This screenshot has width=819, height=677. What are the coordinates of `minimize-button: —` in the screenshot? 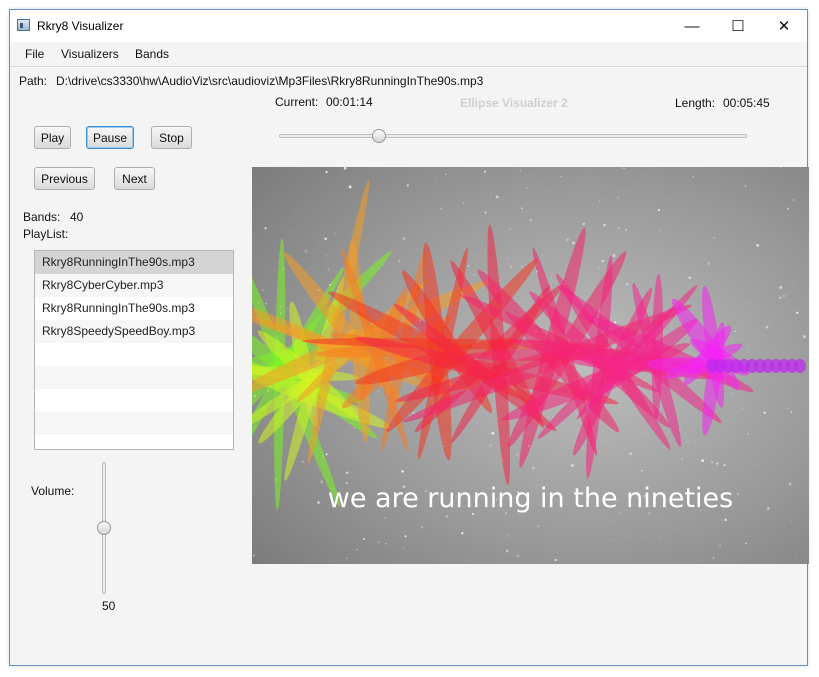 It's located at (692, 26).